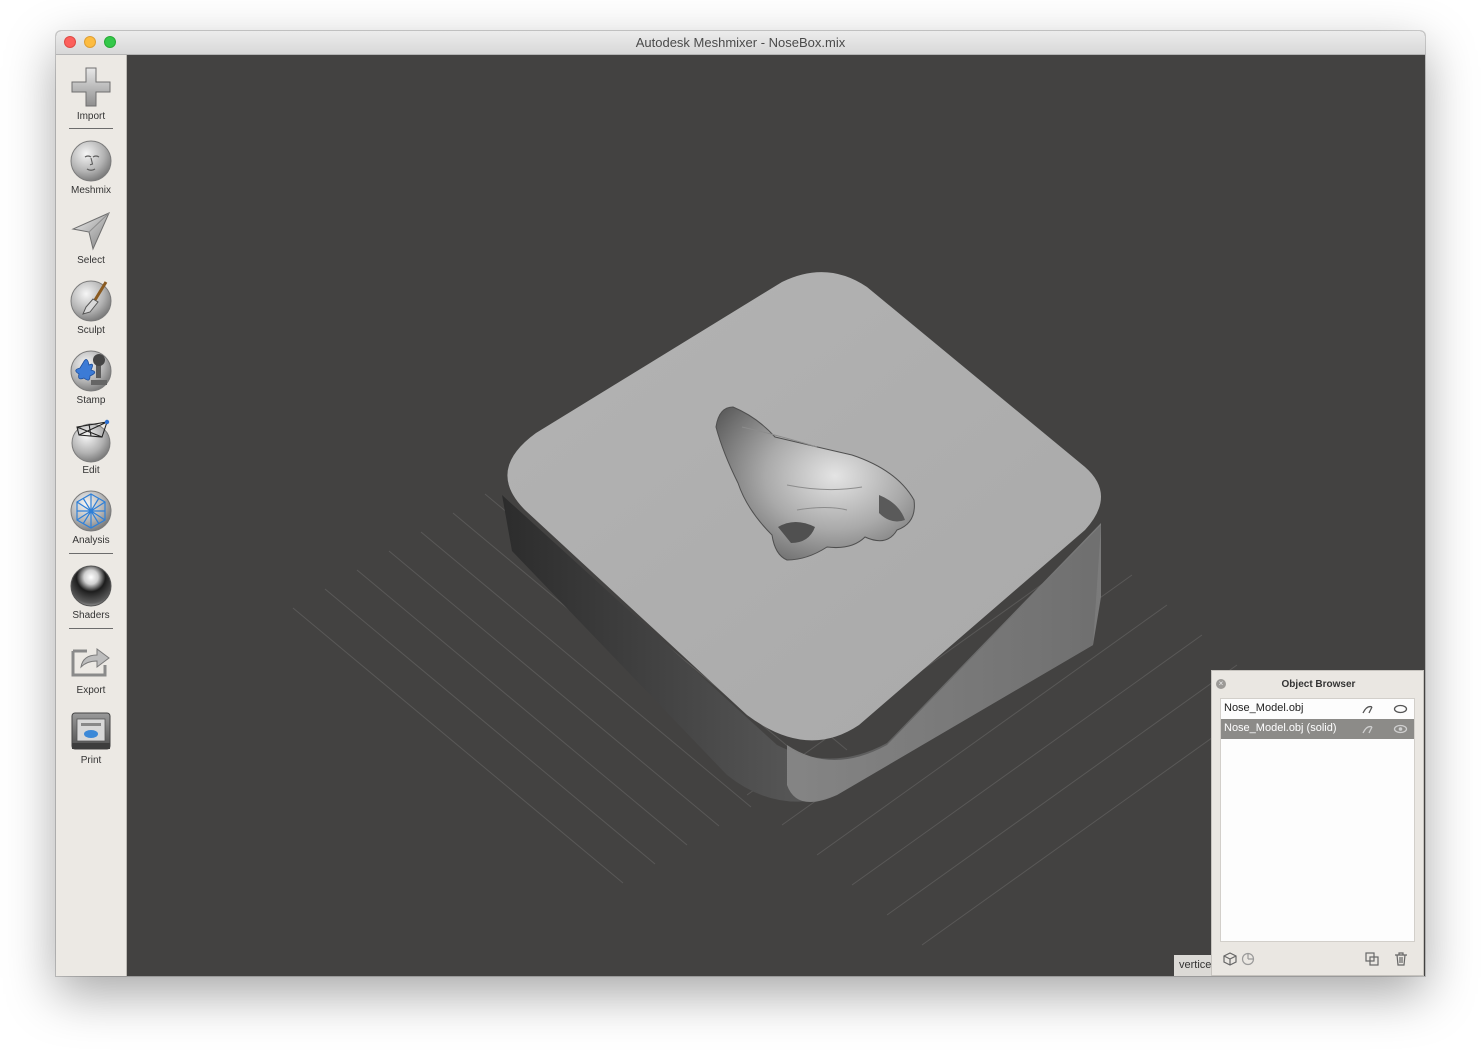  What do you see at coordinates (110, 42) in the screenshot?
I see `window-zoom-button` at bounding box center [110, 42].